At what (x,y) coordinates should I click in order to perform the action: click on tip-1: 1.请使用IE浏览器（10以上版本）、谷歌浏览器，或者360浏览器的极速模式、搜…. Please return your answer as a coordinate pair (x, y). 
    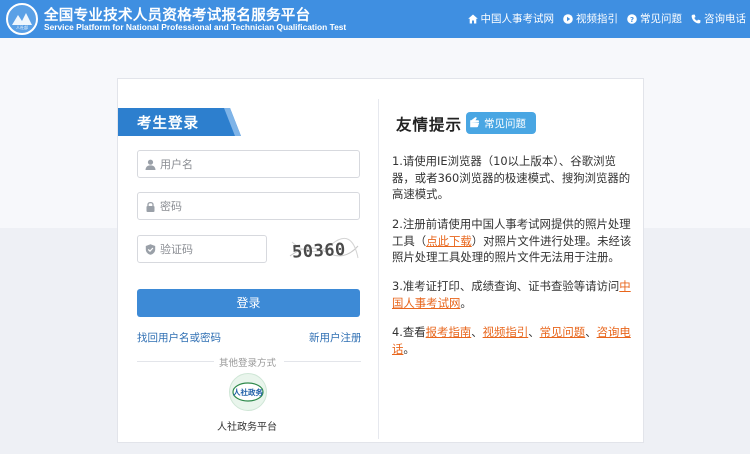
    Looking at the image, I should click on (511, 177).